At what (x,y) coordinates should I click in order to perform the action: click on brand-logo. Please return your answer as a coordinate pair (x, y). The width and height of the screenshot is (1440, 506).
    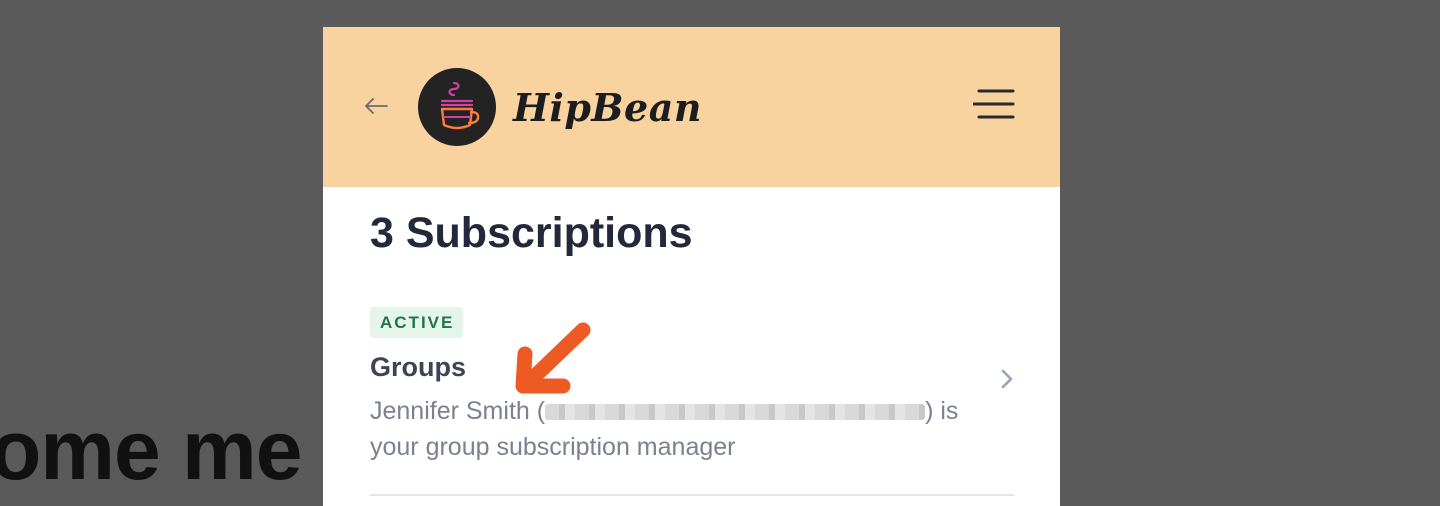
    Looking at the image, I should click on (457, 107).